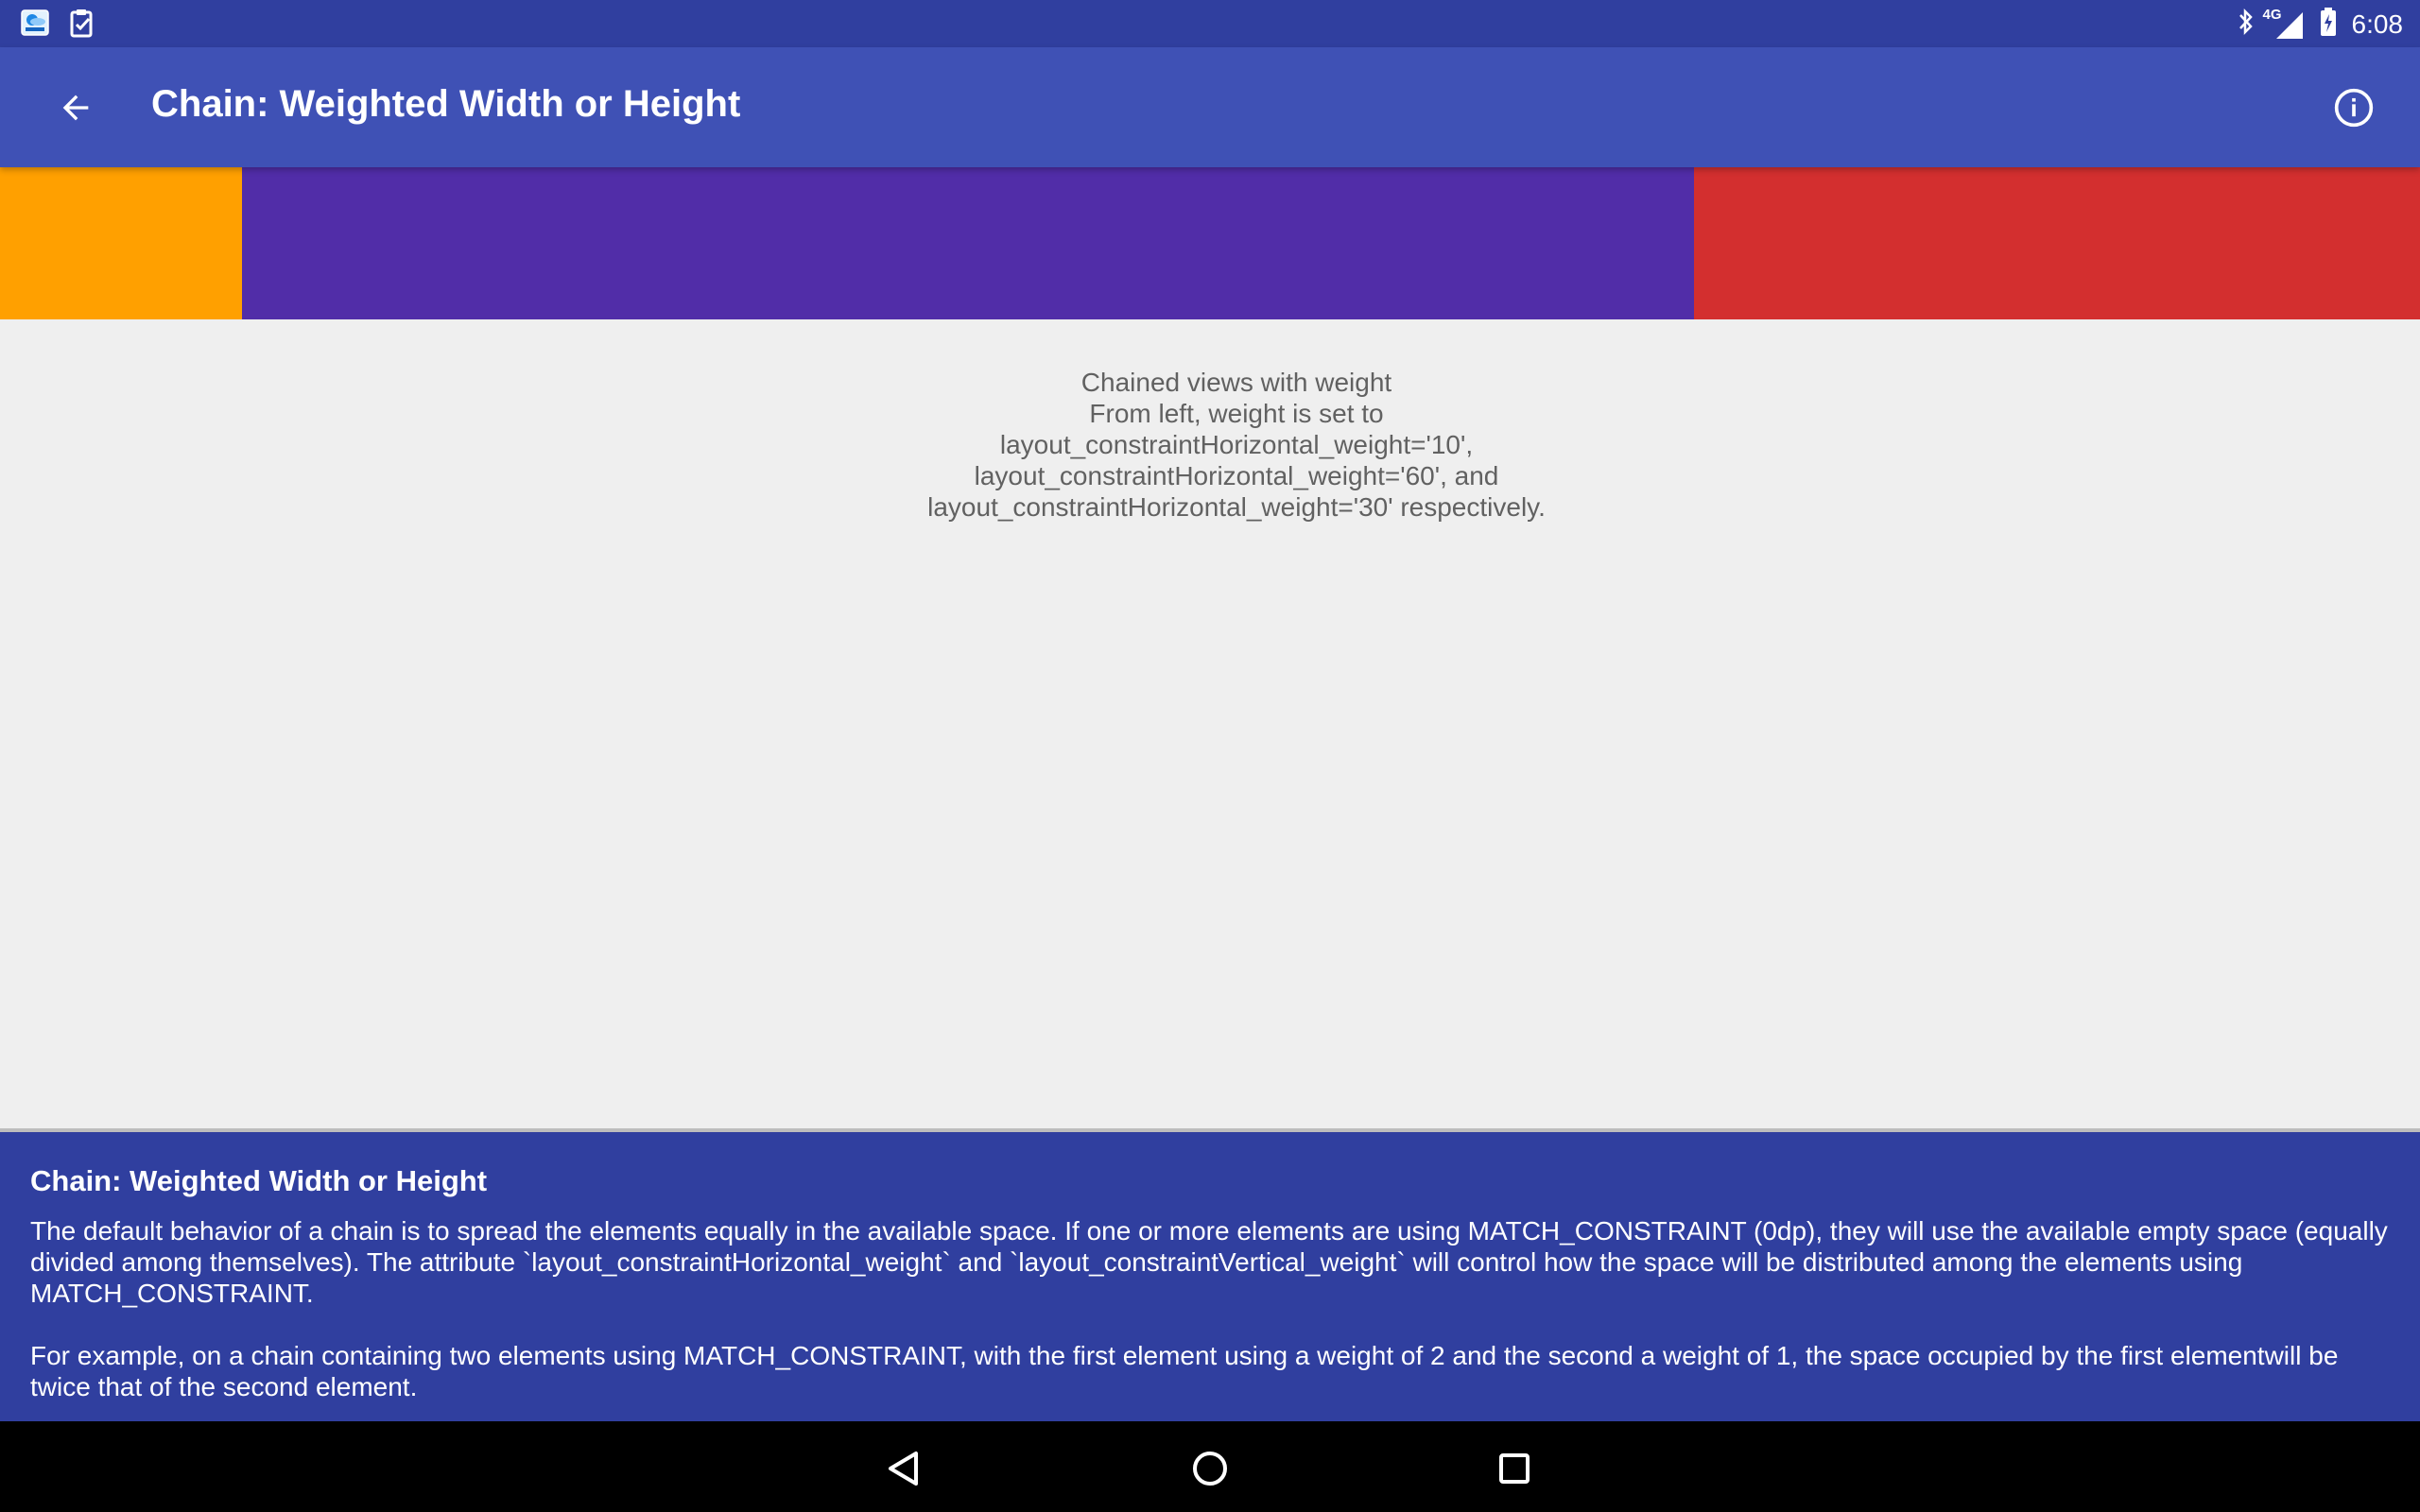  I want to click on arrow-back-icon, so click(75, 107).